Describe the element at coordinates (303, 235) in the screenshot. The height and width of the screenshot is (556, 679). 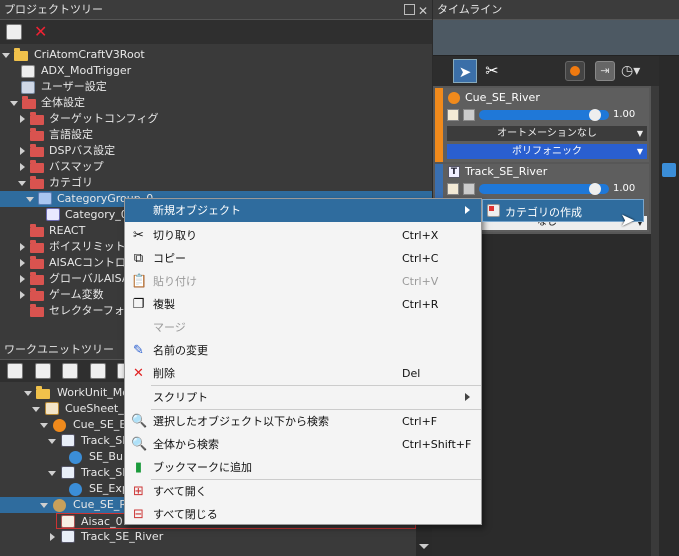
I see `menu-item-cut: ✂ 切り取り Ctrl+X` at that location.